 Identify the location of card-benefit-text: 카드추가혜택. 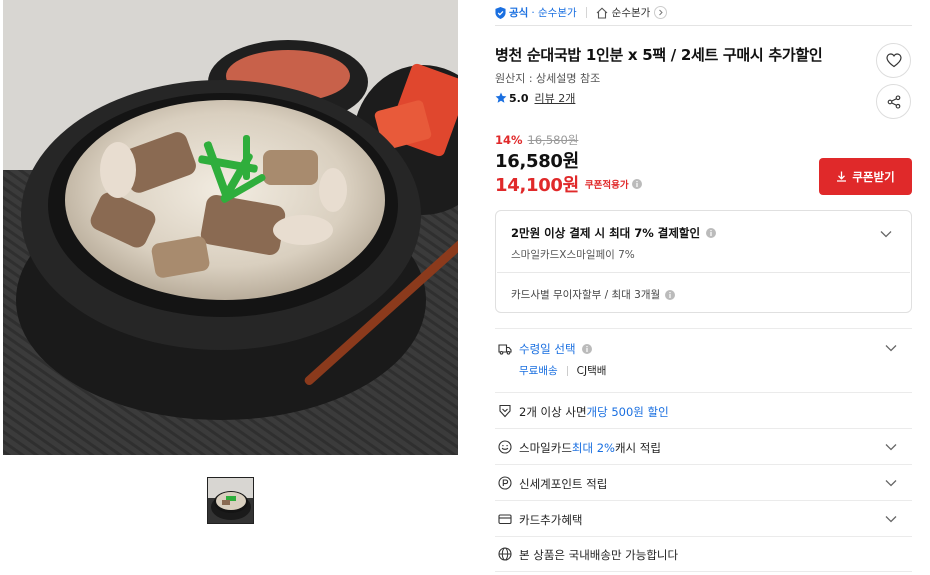
(551, 520).